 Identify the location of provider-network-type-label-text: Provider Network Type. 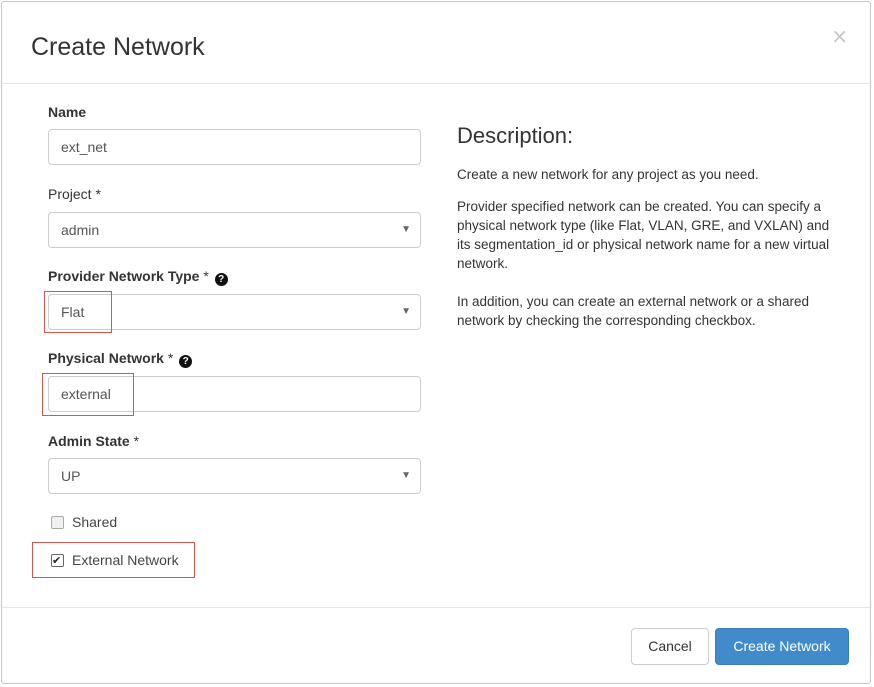
(124, 276).